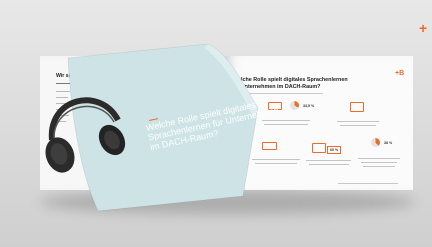  Describe the element at coordinates (388, 143) in the screenshot. I see `stat-value: 38 %` at that location.